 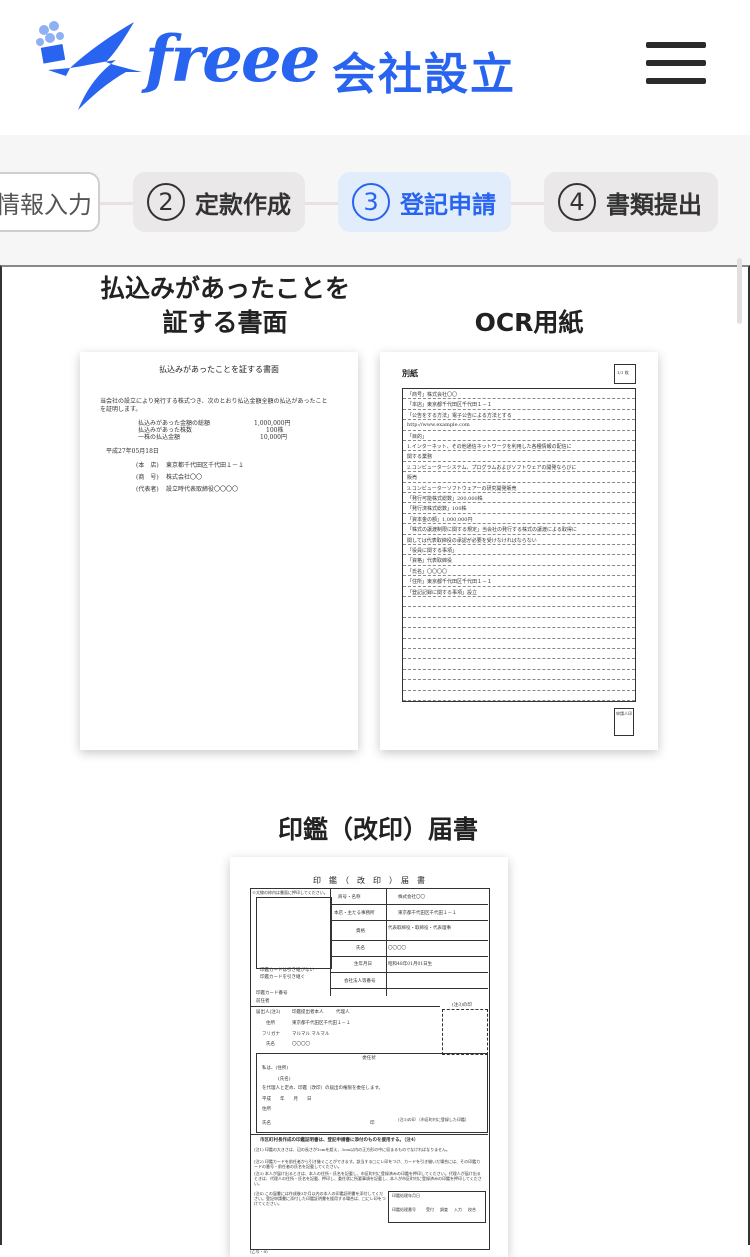 What do you see at coordinates (519, 498) in the screenshot?
I see `ocr-line: 「発行可能株式総数」200,000株` at bounding box center [519, 498].